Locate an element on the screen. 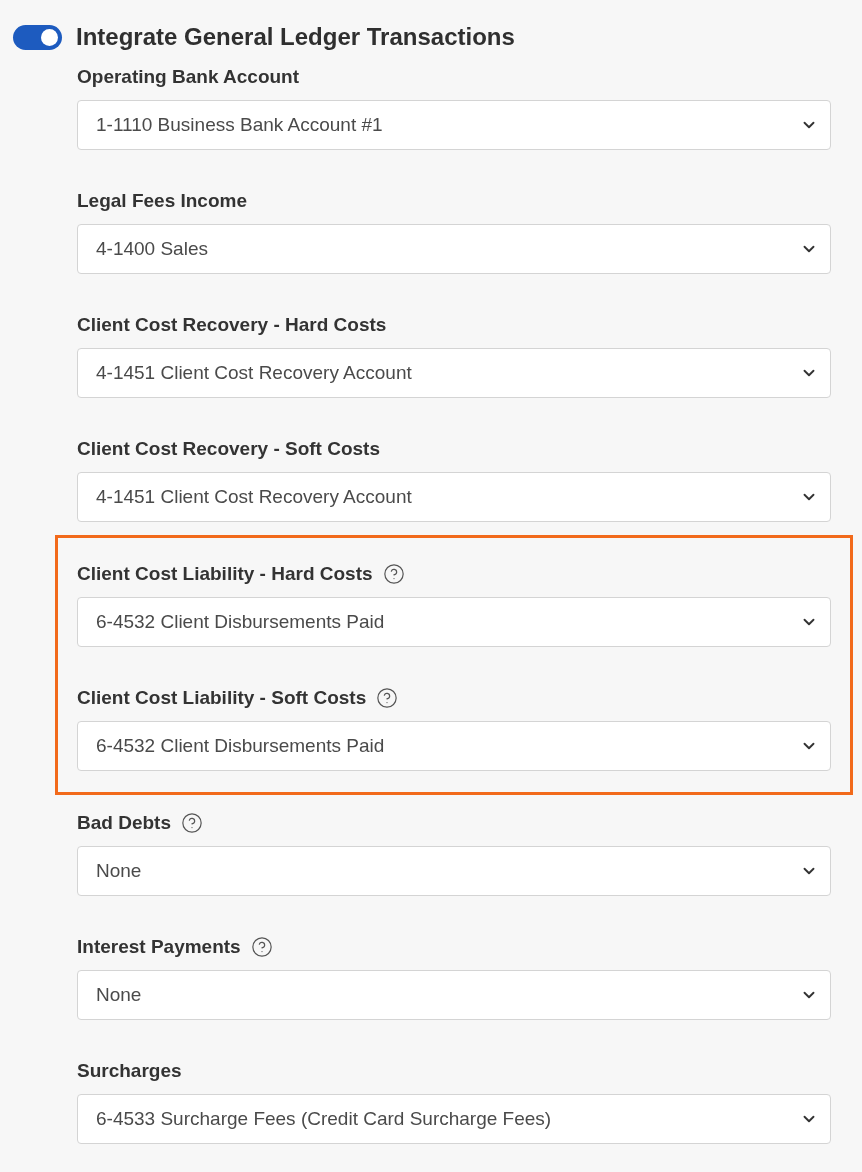  field-label: Client Cost Recovery - Soft Costs is located at coordinates (228, 449).